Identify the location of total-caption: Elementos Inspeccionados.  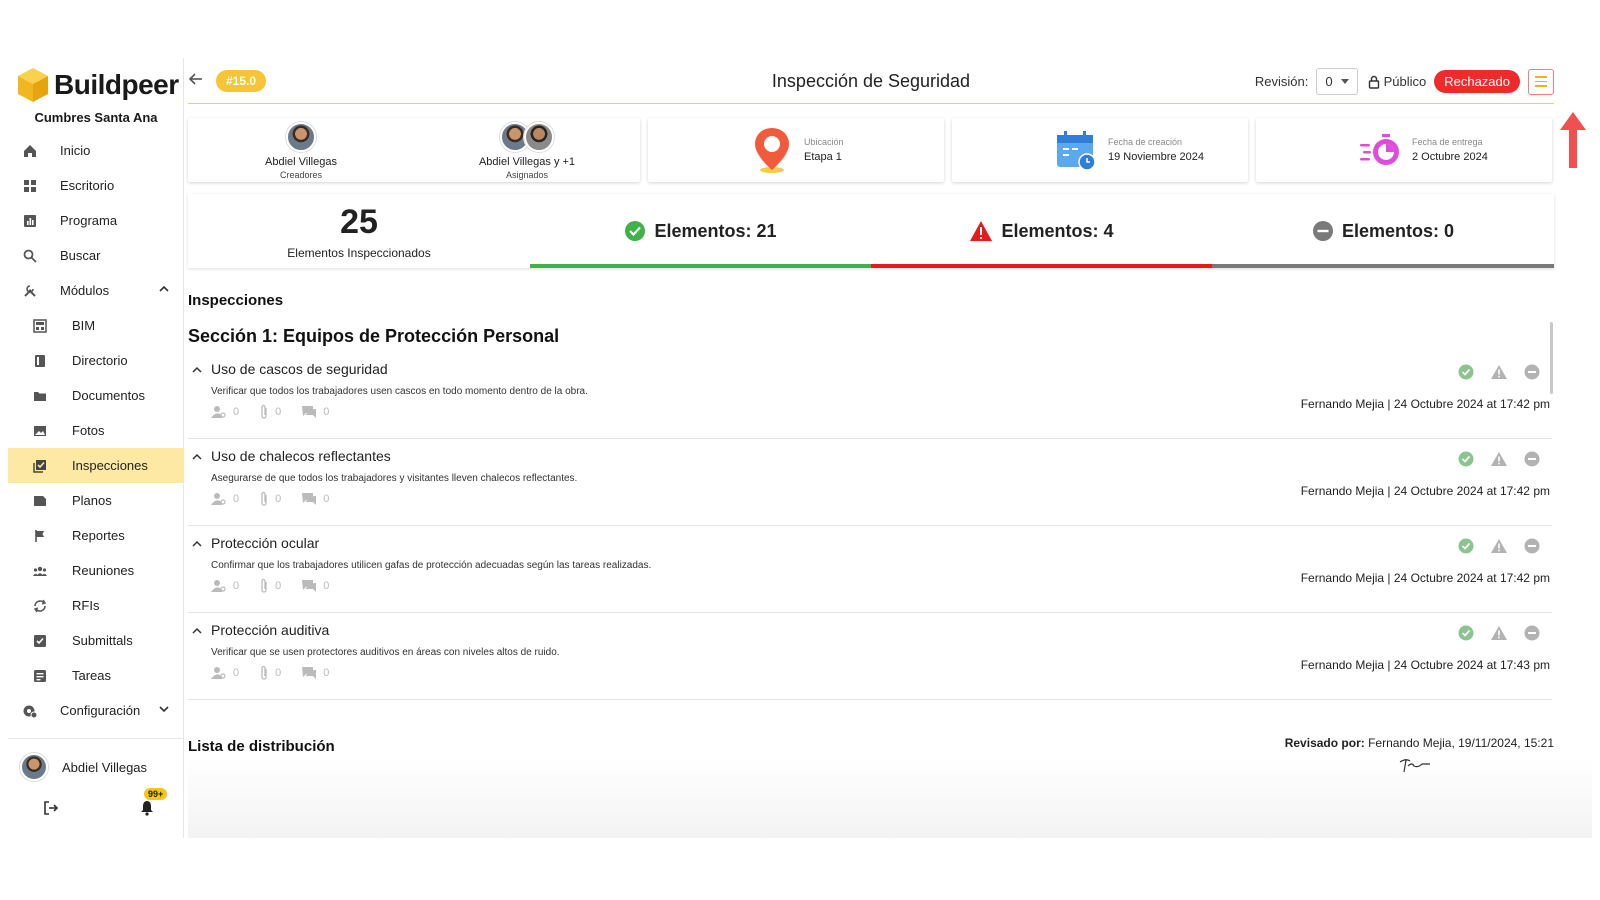
(359, 252).